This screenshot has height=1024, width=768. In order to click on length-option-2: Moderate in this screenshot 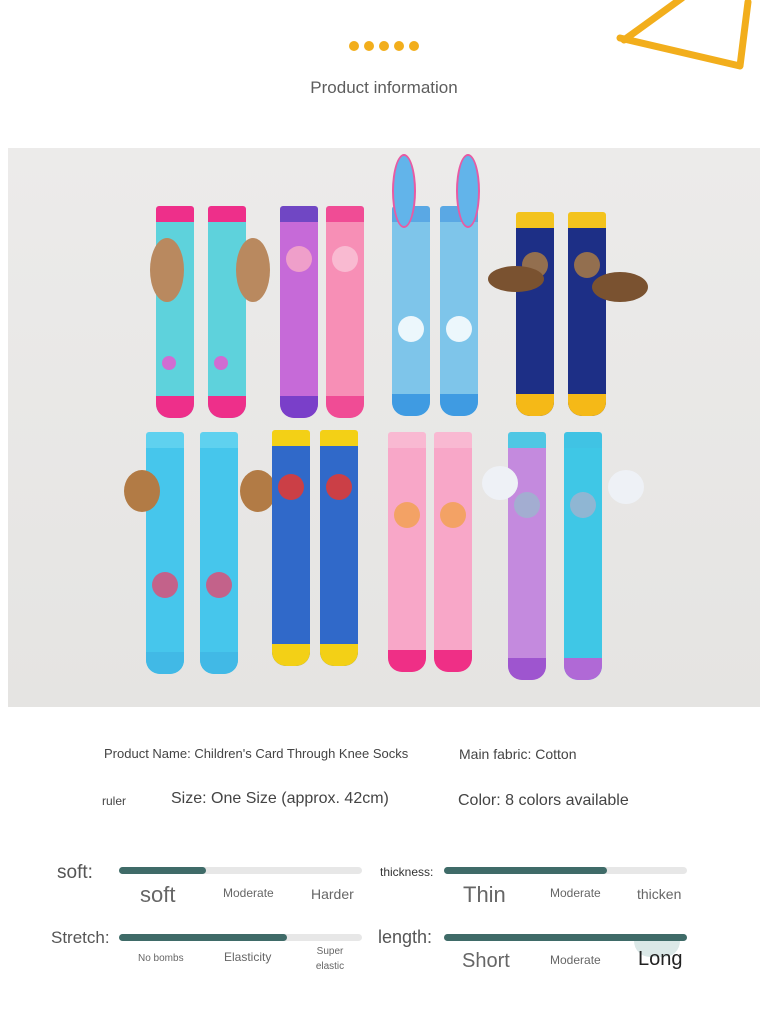, I will do `click(575, 960)`.